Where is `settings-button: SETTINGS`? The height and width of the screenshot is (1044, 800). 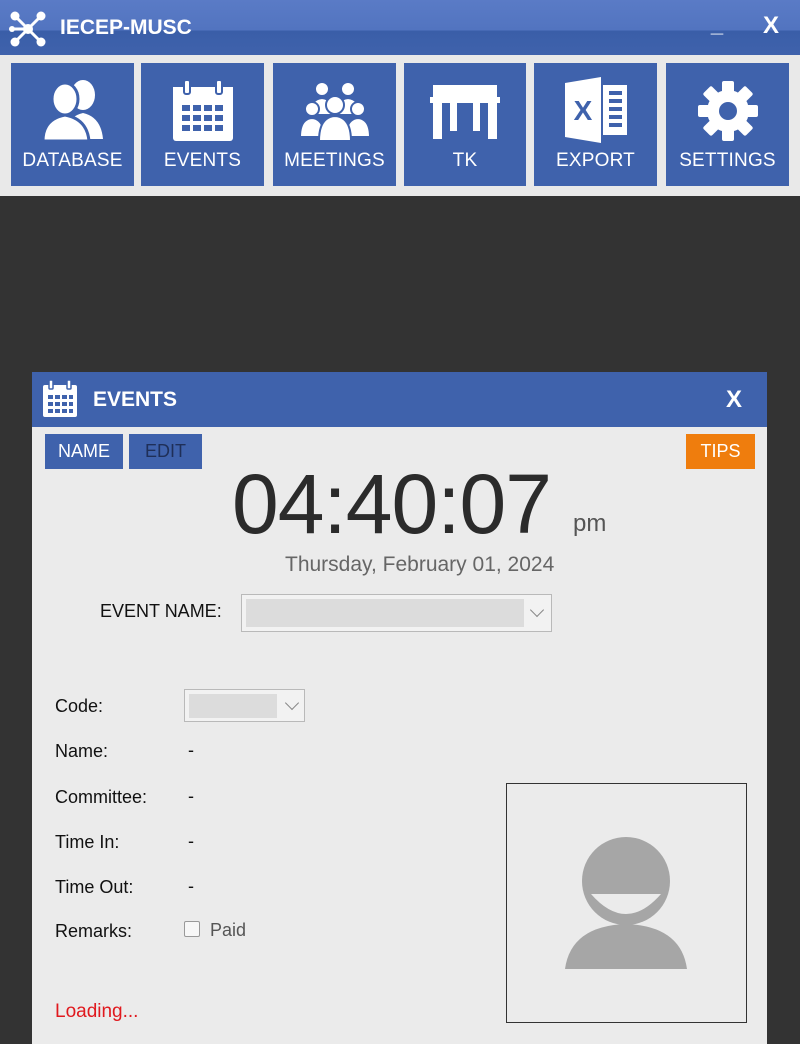 settings-button: SETTINGS is located at coordinates (727, 124).